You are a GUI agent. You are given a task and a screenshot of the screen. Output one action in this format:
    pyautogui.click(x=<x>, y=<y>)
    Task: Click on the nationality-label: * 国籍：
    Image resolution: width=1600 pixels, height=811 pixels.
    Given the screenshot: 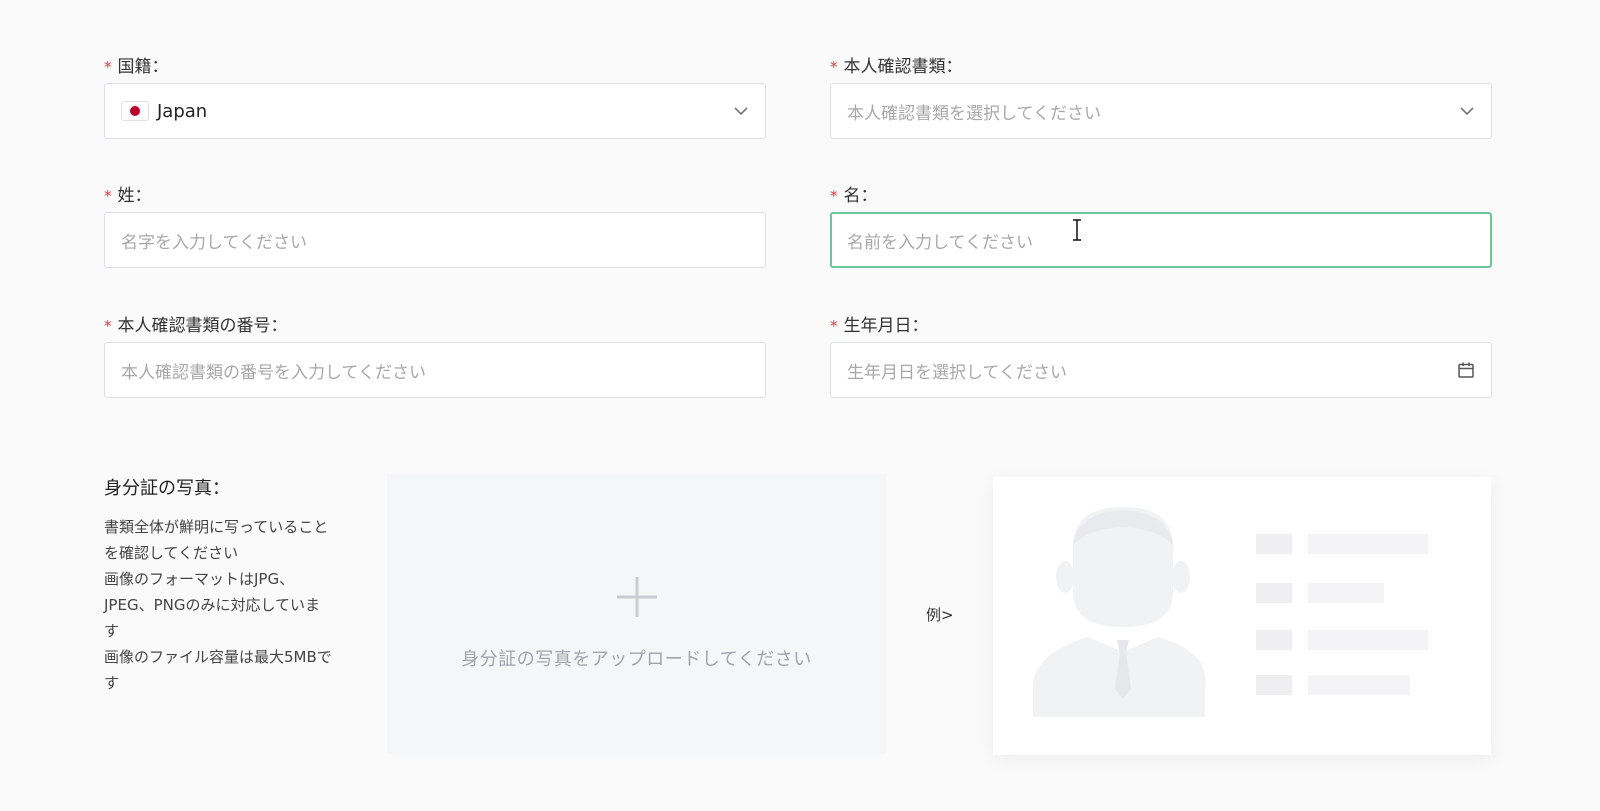 What is the action you would take?
    pyautogui.click(x=136, y=67)
    